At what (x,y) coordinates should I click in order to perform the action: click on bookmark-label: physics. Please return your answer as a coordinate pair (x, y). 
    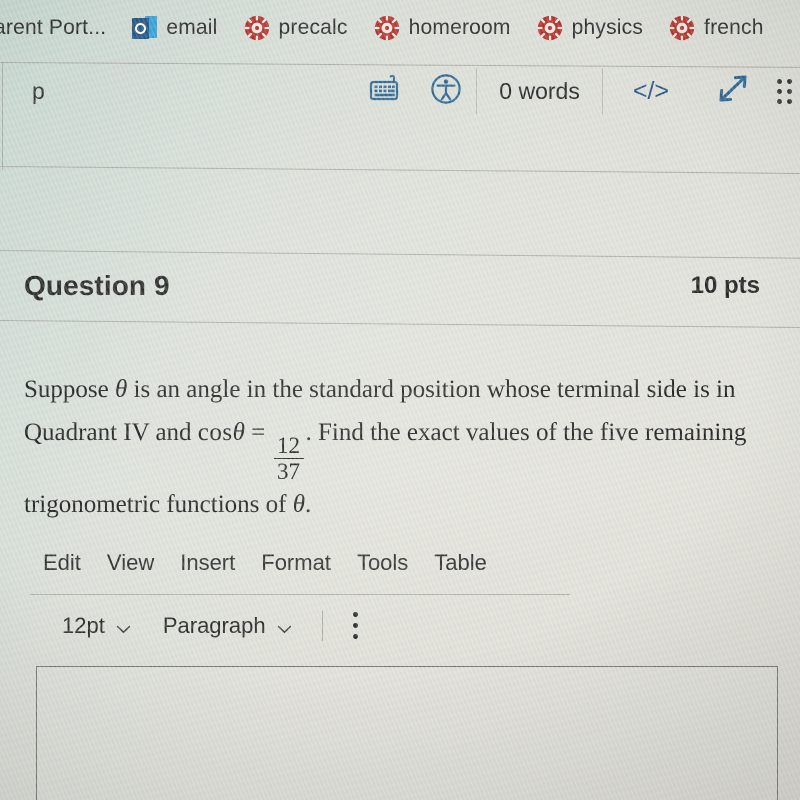
    Looking at the image, I should click on (607, 27).